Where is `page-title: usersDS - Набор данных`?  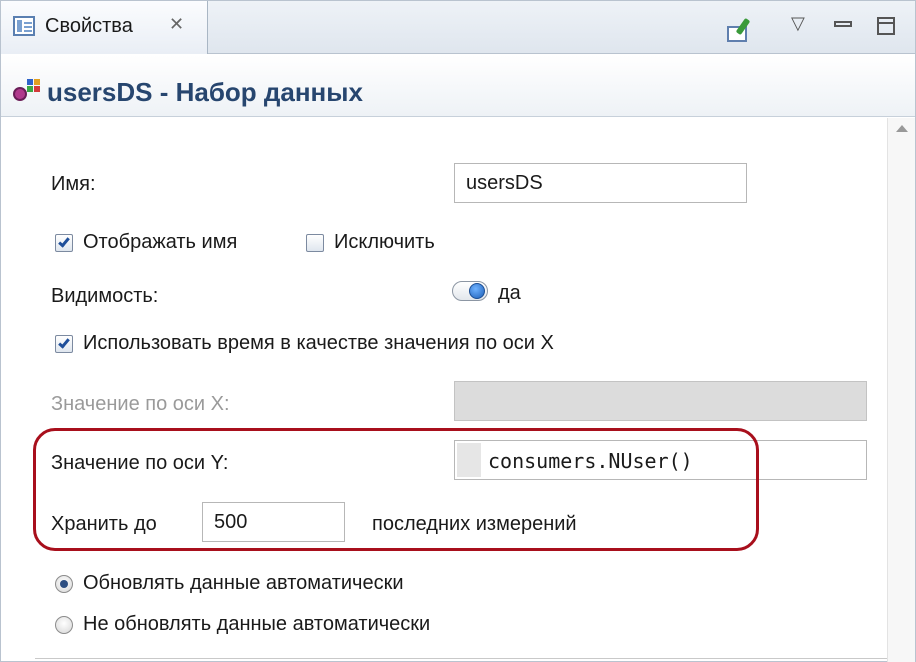 page-title: usersDS - Набор данных is located at coordinates (205, 92).